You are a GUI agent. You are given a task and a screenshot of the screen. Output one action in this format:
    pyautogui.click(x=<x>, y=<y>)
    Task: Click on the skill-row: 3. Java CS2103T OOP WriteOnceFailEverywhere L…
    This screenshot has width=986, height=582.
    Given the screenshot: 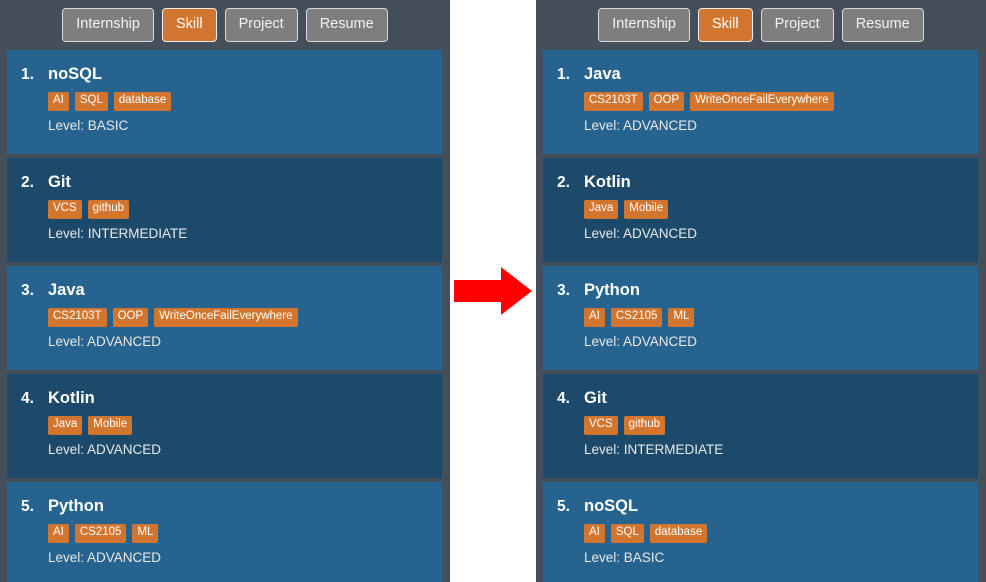 What is the action you would take?
    pyautogui.click(x=224, y=318)
    